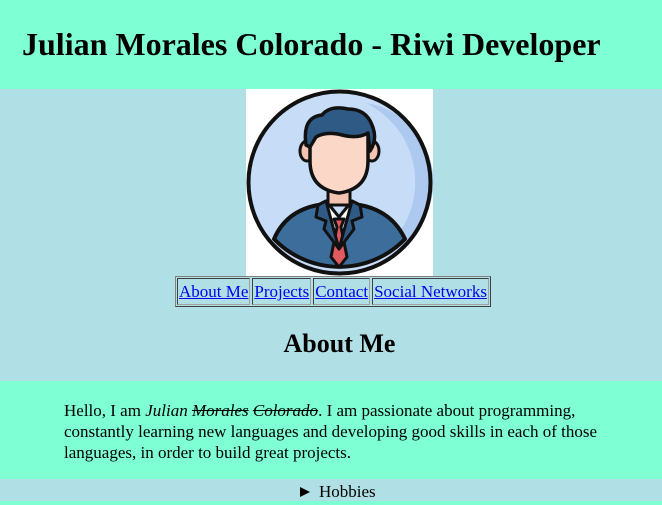 This screenshot has width=662, height=505. What do you see at coordinates (220, 410) in the screenshot?
I see `middle-name: Morales` at bounding box center [220, 410].